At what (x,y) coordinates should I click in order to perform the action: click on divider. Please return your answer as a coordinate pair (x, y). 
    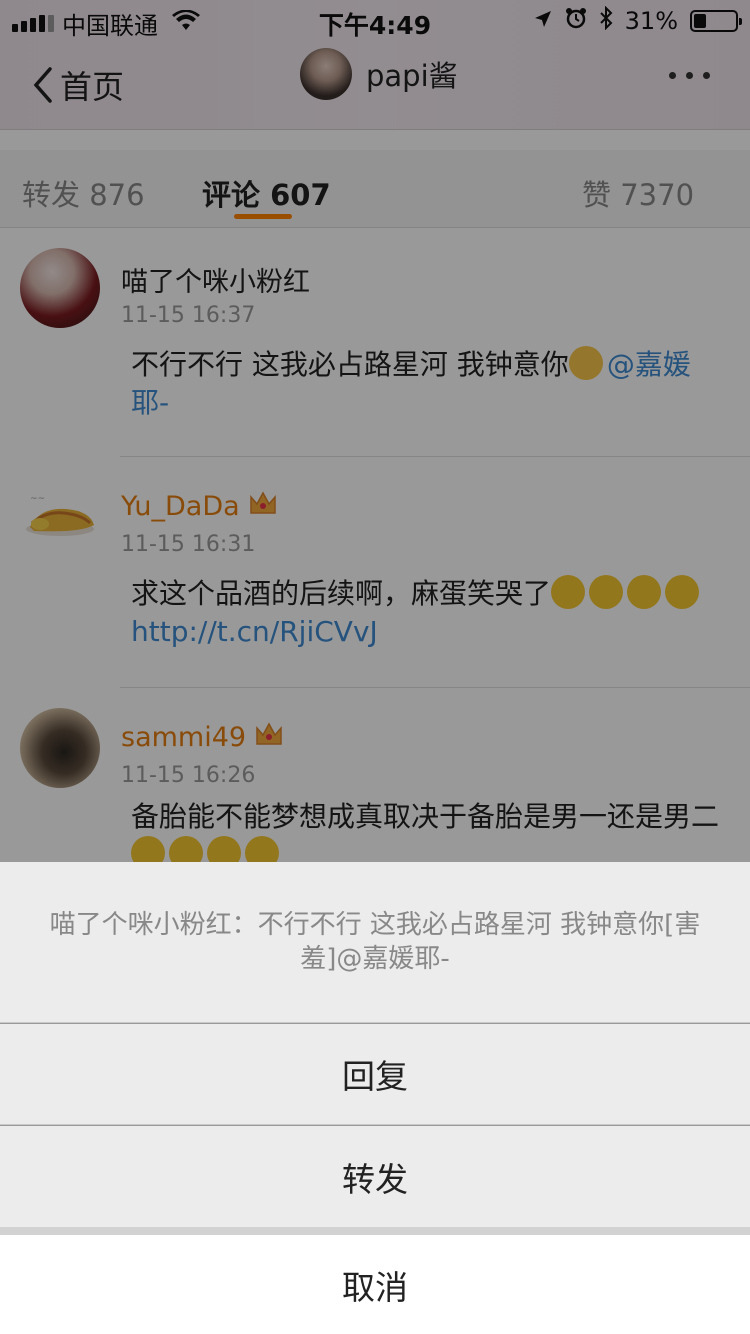
    Looking at the image, I should click on (375, 1231).